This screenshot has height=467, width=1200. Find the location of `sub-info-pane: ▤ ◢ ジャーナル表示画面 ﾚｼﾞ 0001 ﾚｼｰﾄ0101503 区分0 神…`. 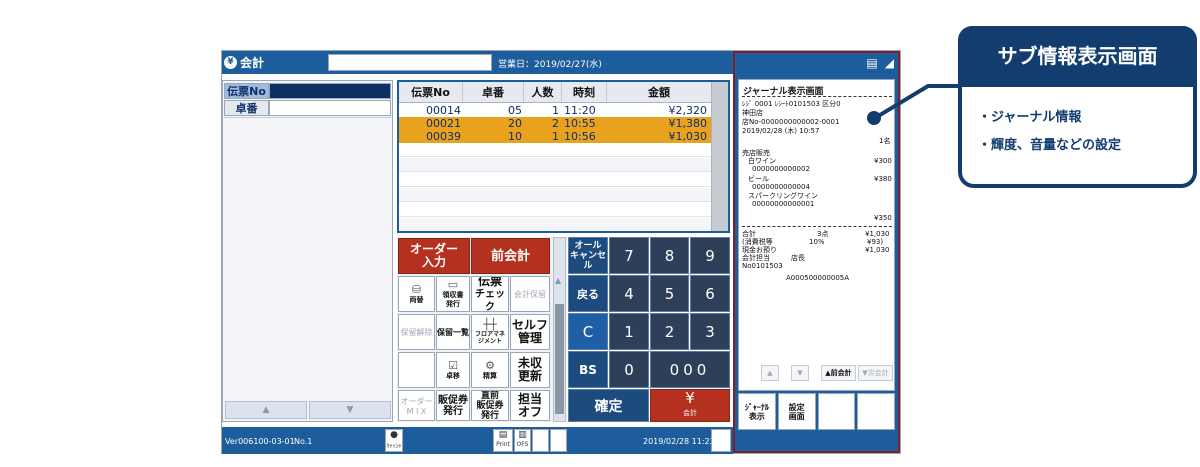

sub-info-pane: ▤ ◢ ジャーナル表示画面 ﾚｼﾞ 0001 ﾚｼｰﾄ0101503 区分0 神… is located at coordinates (816, 252).